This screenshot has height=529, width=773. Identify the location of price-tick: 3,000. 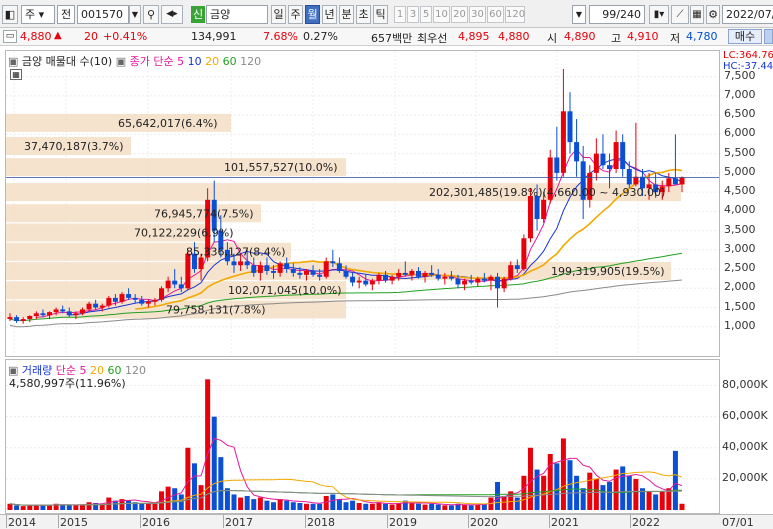
(740, 248).